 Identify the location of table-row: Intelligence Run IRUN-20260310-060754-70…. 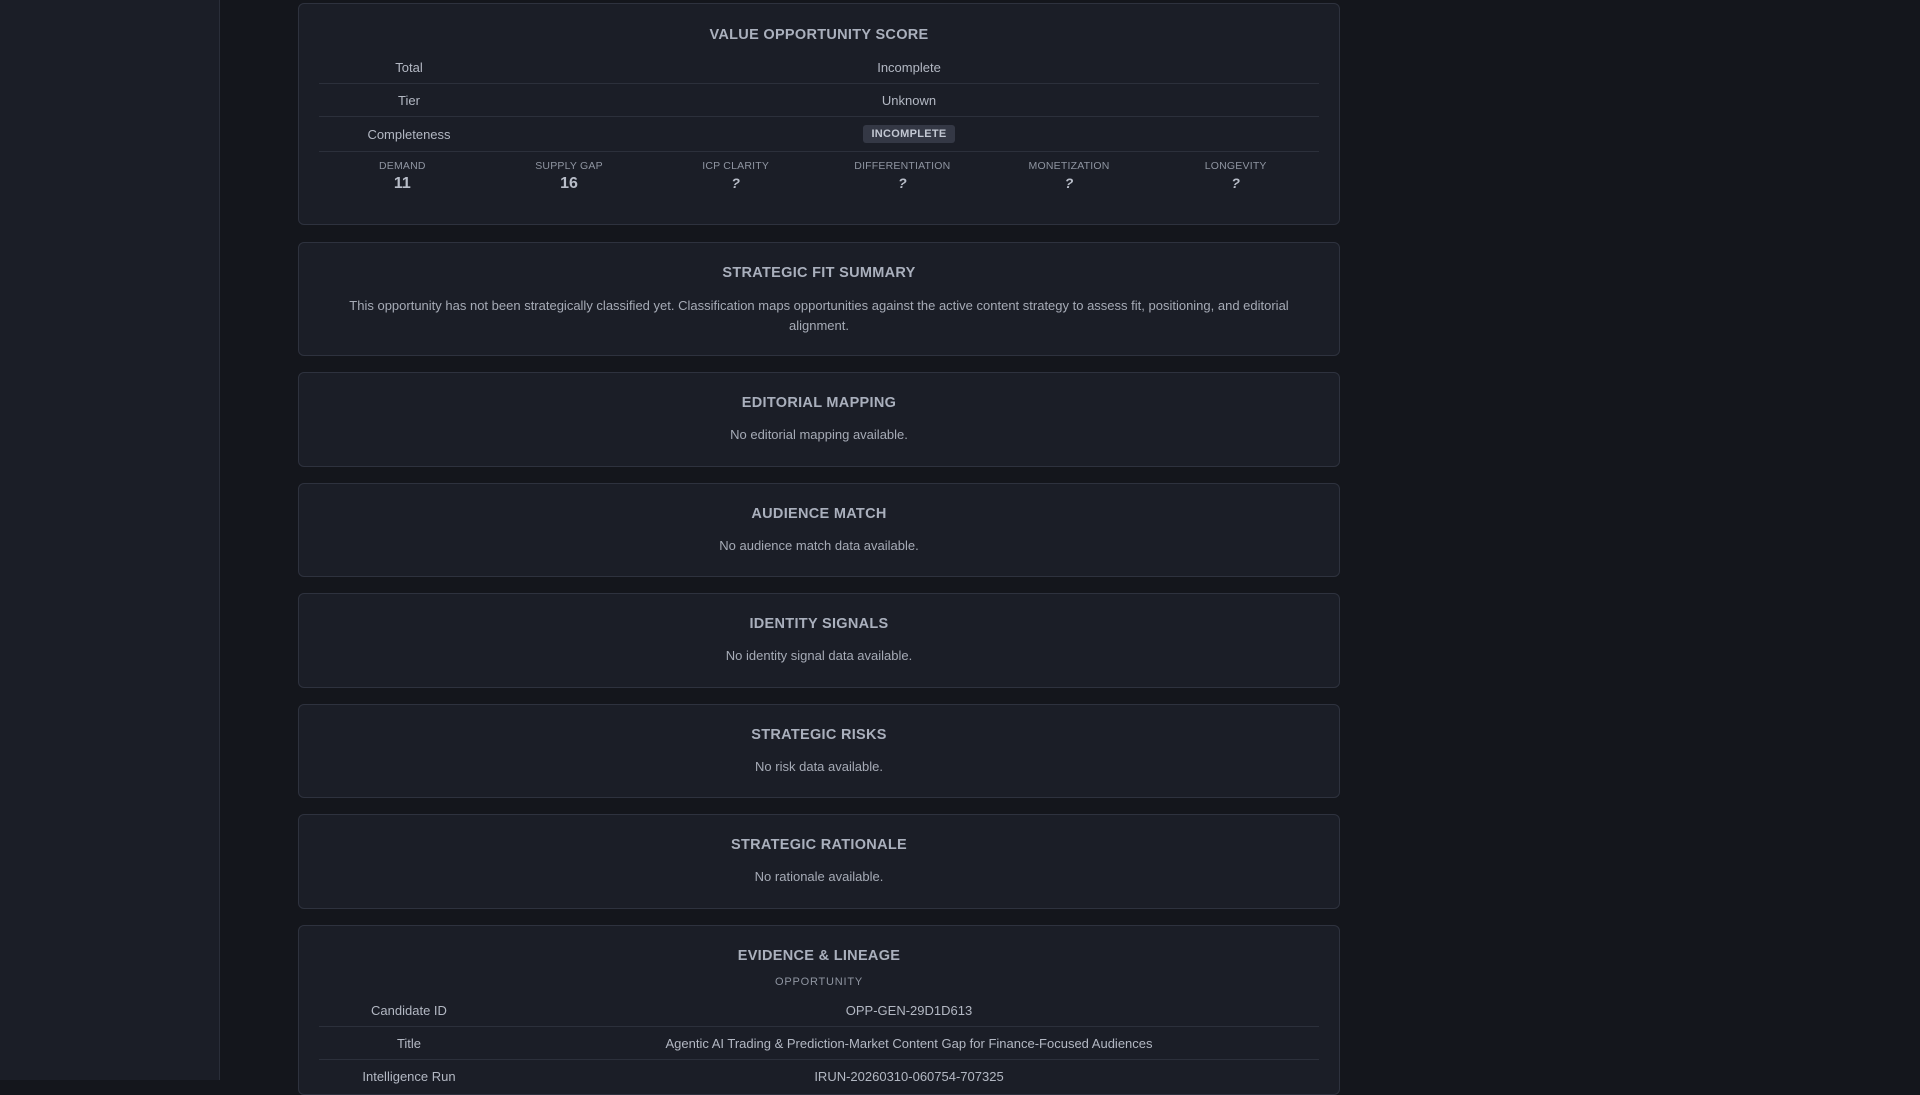
(819, 1076).